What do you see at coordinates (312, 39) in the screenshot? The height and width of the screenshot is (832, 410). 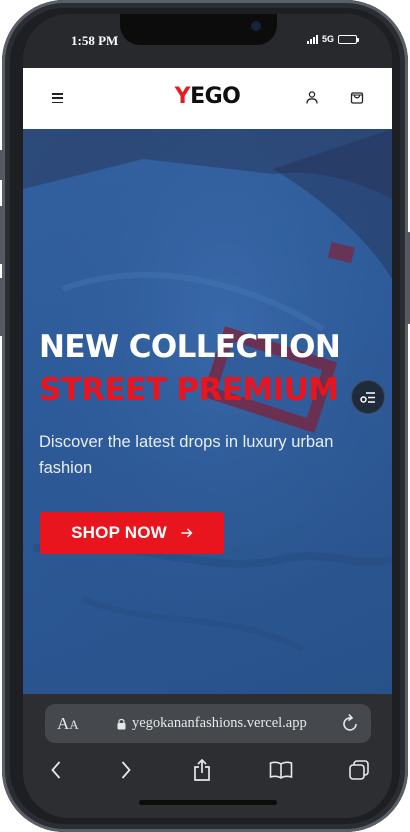 I see `signal-icon` at bounding box center [312, 39].